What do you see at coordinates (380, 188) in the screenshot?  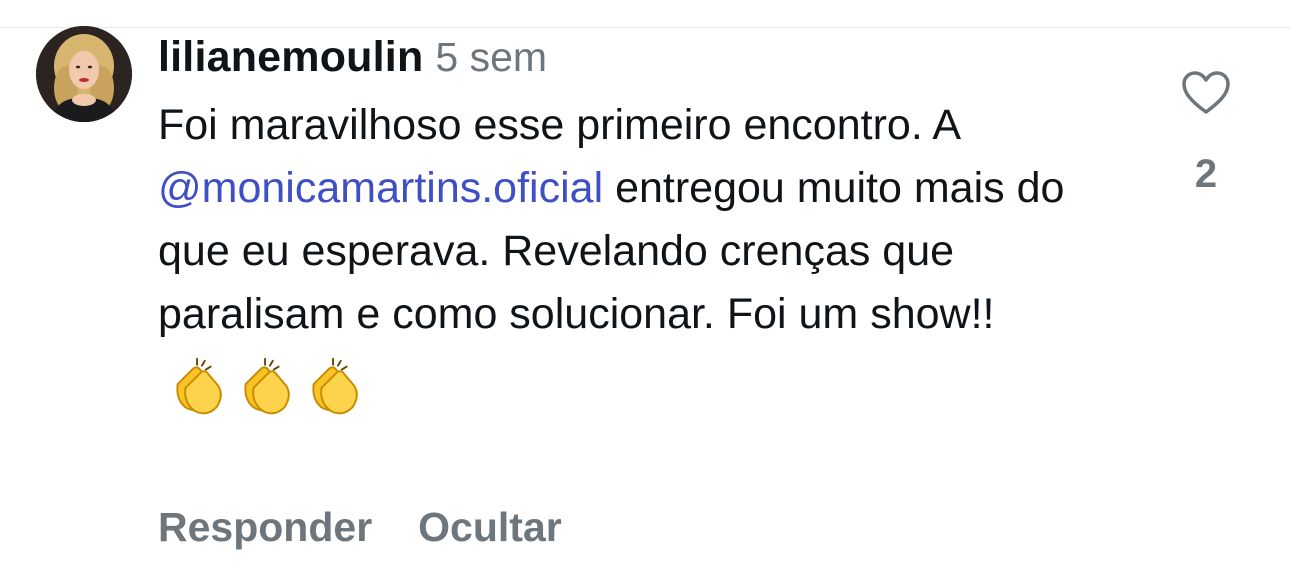 I see `mention-link: @monicamartins.oficial` at bounding box center [380, 188].